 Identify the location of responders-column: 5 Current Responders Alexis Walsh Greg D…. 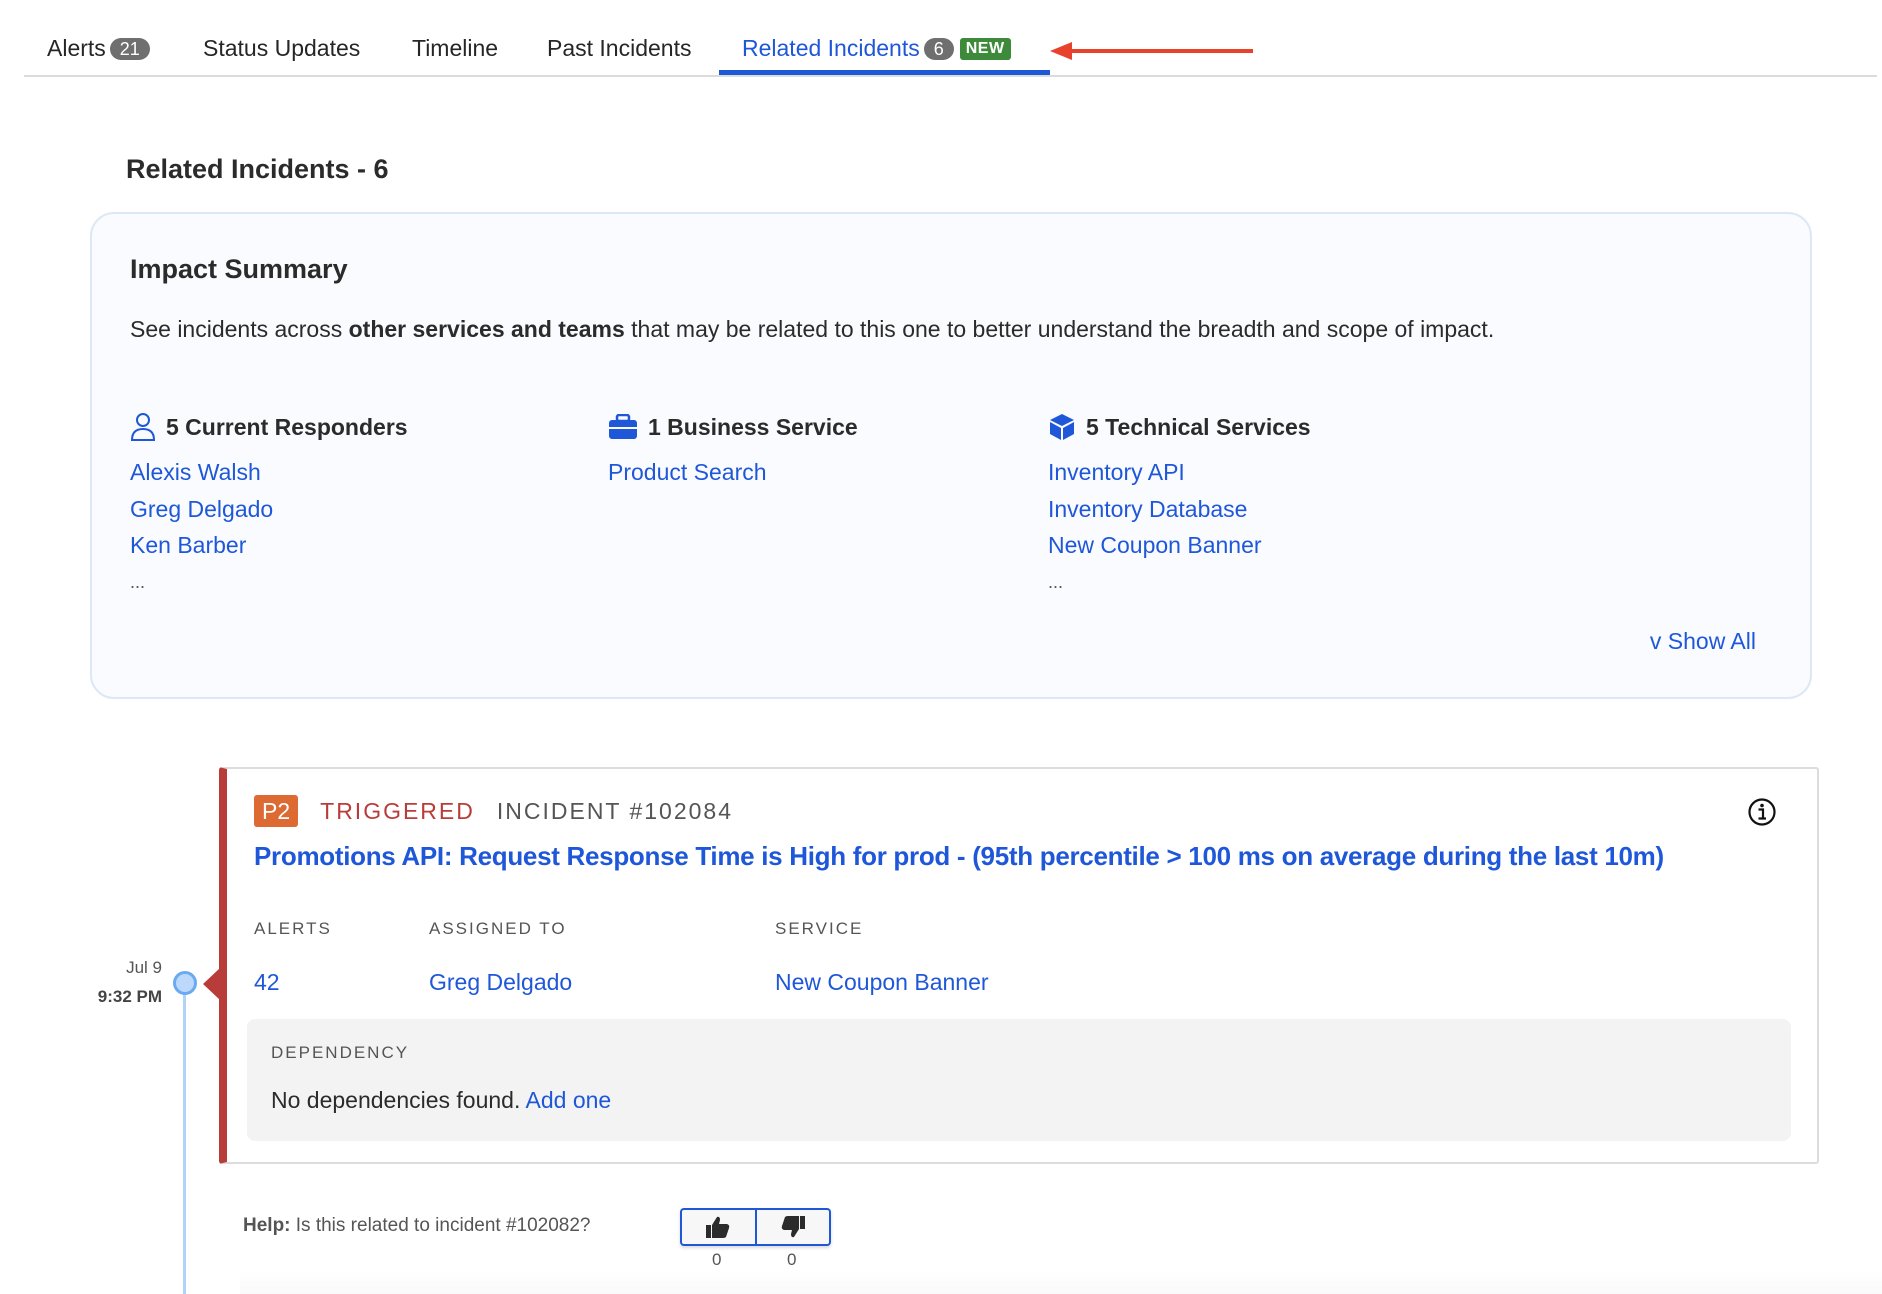
(269, 505).